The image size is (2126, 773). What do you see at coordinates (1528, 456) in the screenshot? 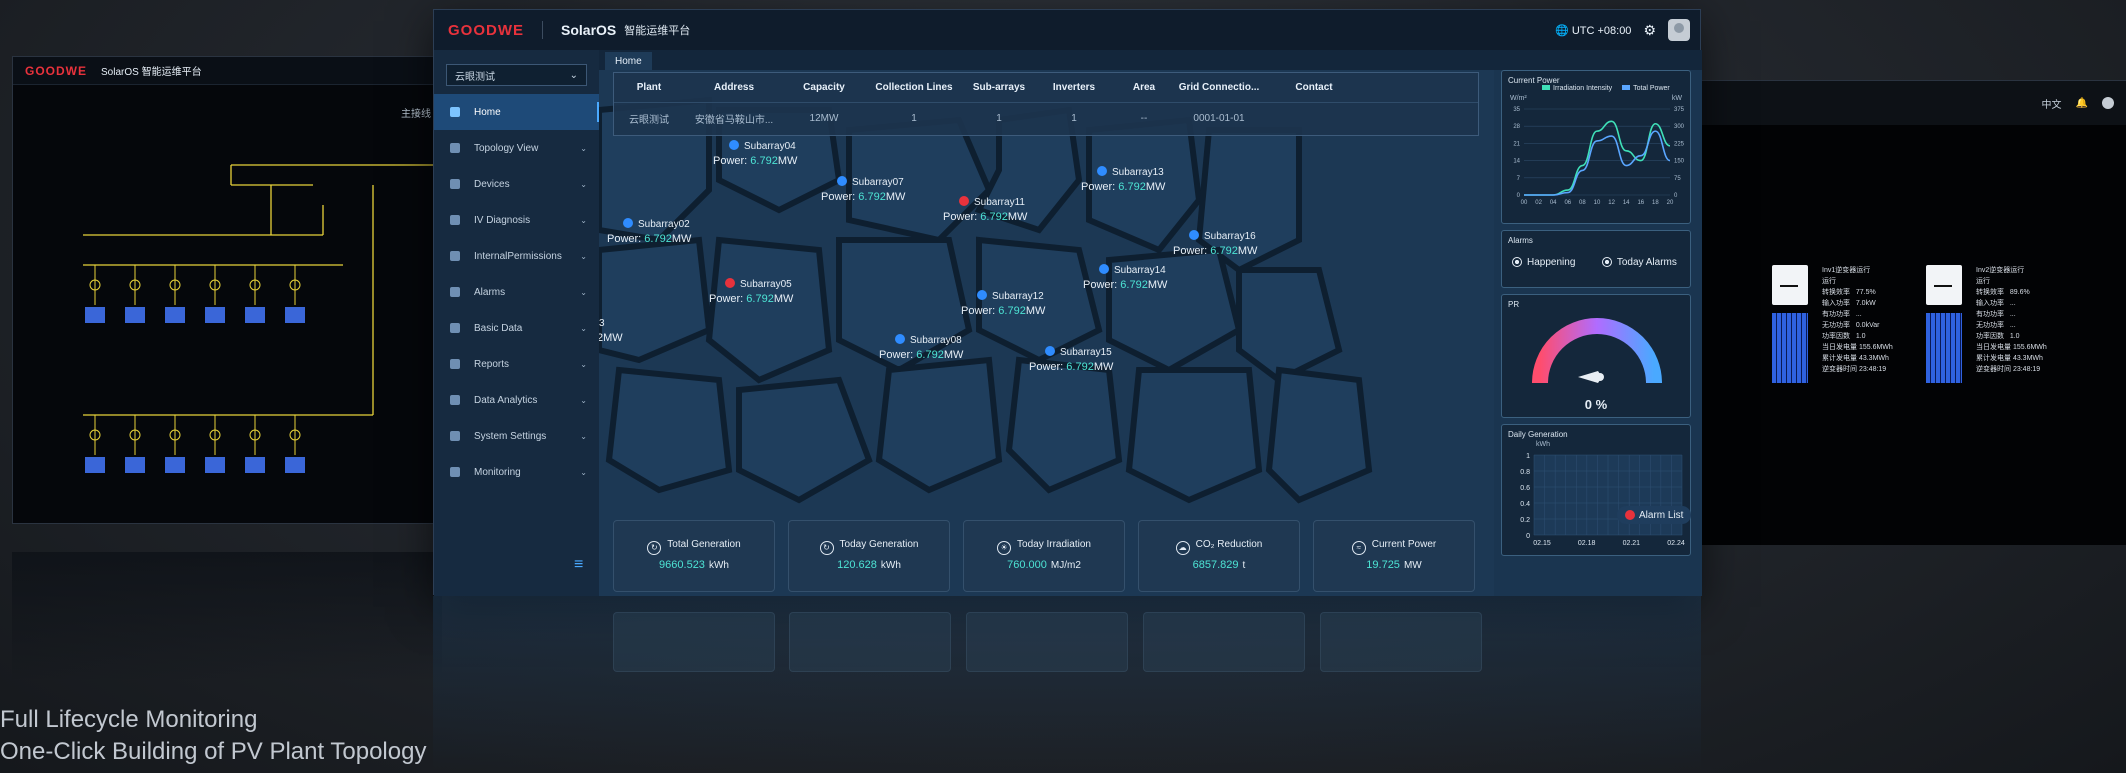
I see `y-tick-label: 1` at bounding box center [1528, 456].